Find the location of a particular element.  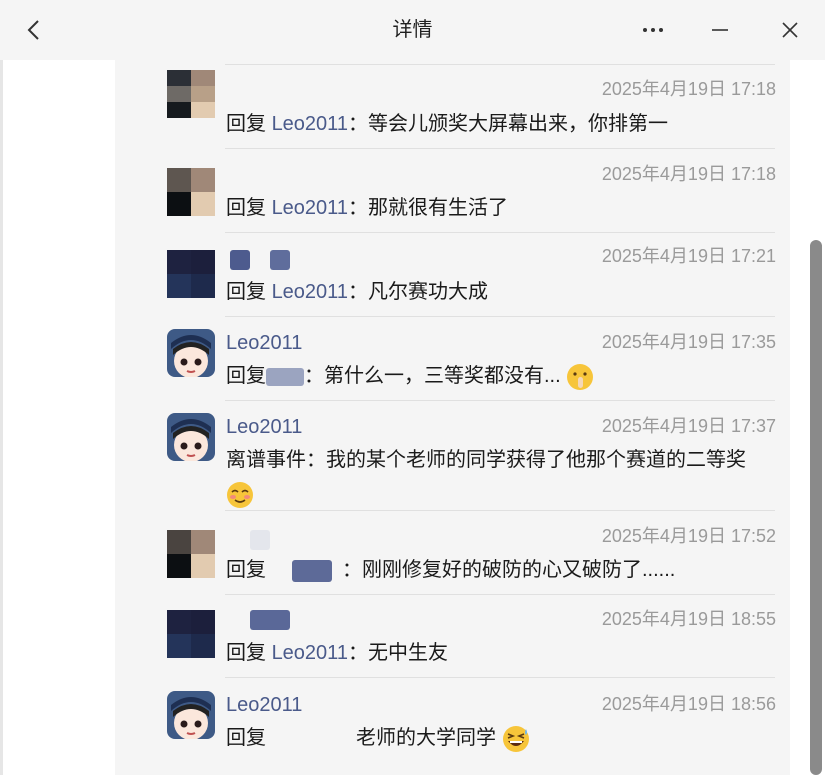

minimize-icon is located at coordinates (720, 30).